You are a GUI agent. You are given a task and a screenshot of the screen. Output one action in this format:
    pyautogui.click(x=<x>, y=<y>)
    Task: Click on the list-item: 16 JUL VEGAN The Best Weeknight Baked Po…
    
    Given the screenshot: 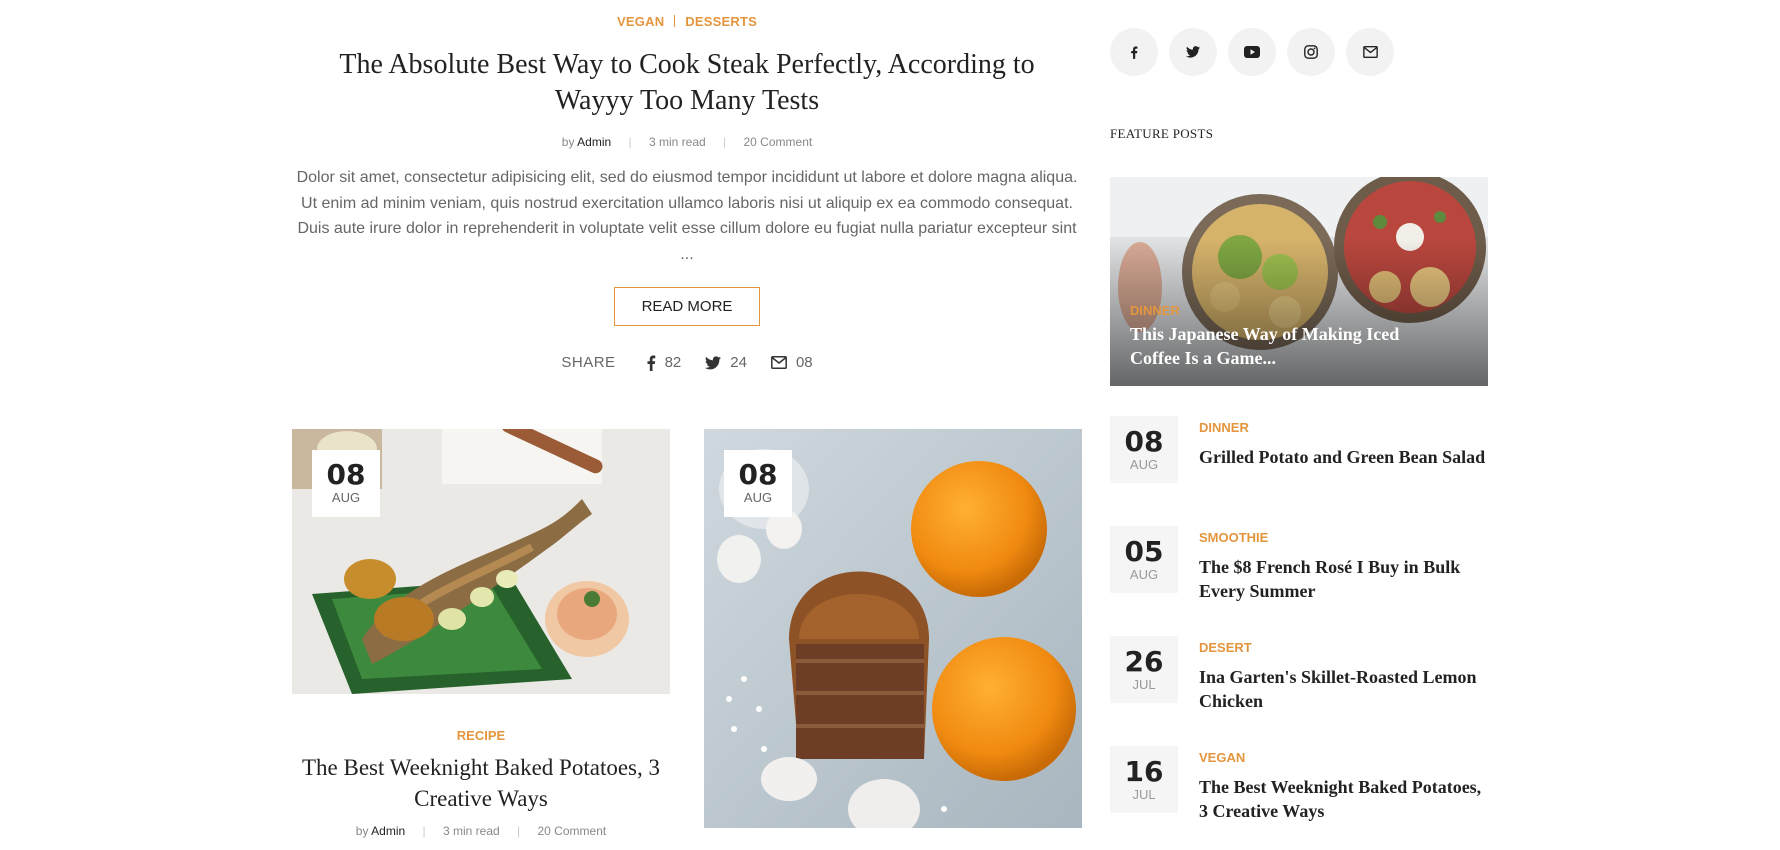 What is the action you would take?
    pyautogui.click(x=1299, y=798)
    